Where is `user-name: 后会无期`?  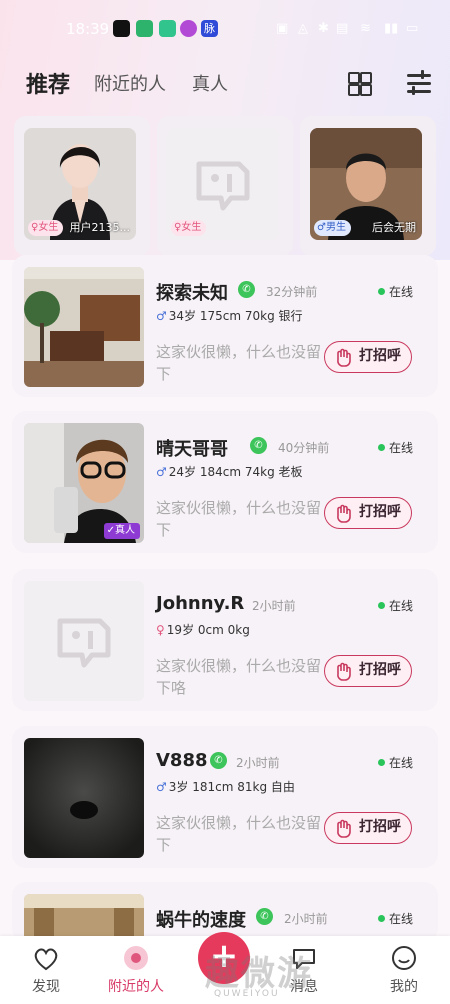
user-name: 后会无期 is located at coordinates (394, 227).